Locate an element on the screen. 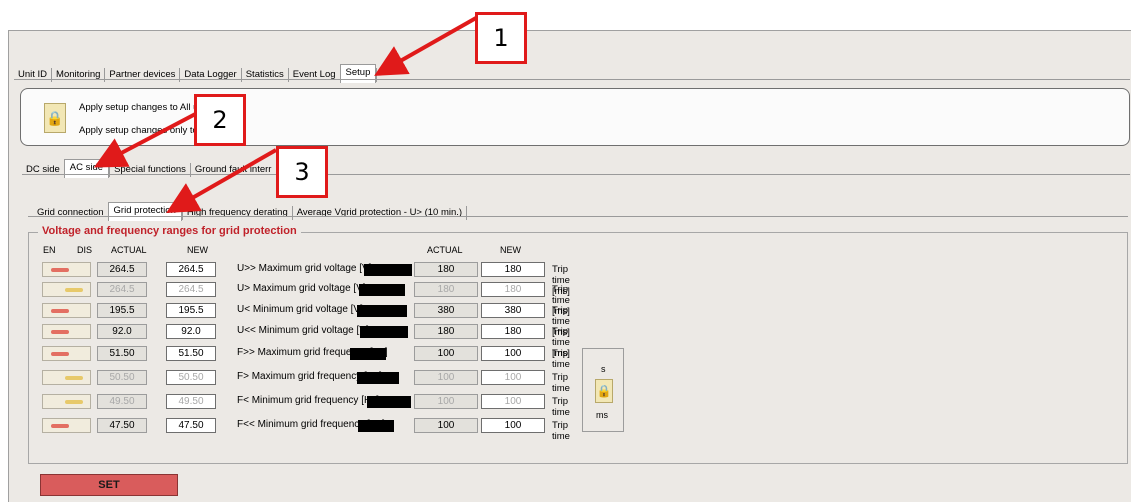  callout-3: 3 is located at coordinates (302, 172).